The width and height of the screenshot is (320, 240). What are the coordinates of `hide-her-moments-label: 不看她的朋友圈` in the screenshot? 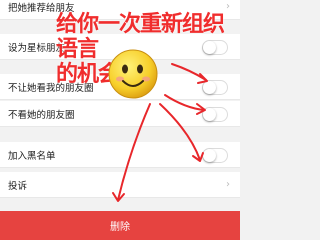 It's located at (41, 115).